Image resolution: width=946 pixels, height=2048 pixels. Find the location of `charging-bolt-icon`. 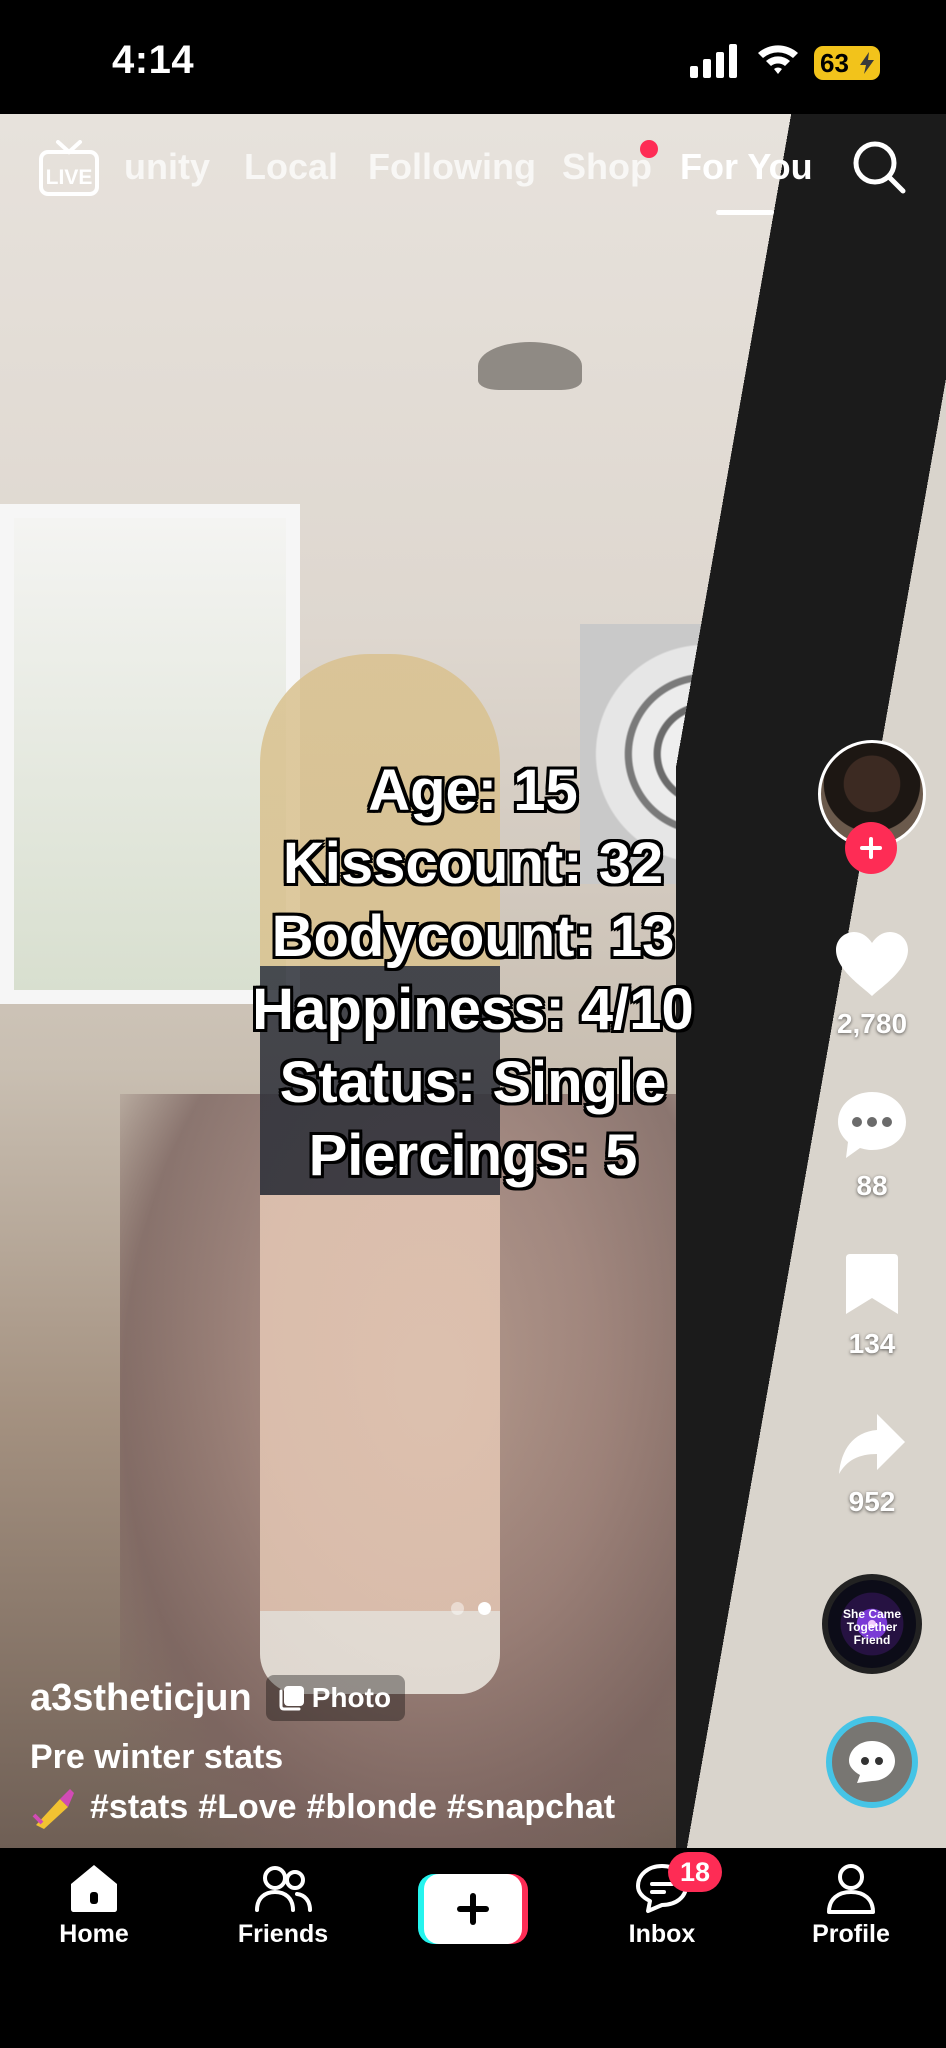

charging-bolt-icon is located at coordinates (867, 63).